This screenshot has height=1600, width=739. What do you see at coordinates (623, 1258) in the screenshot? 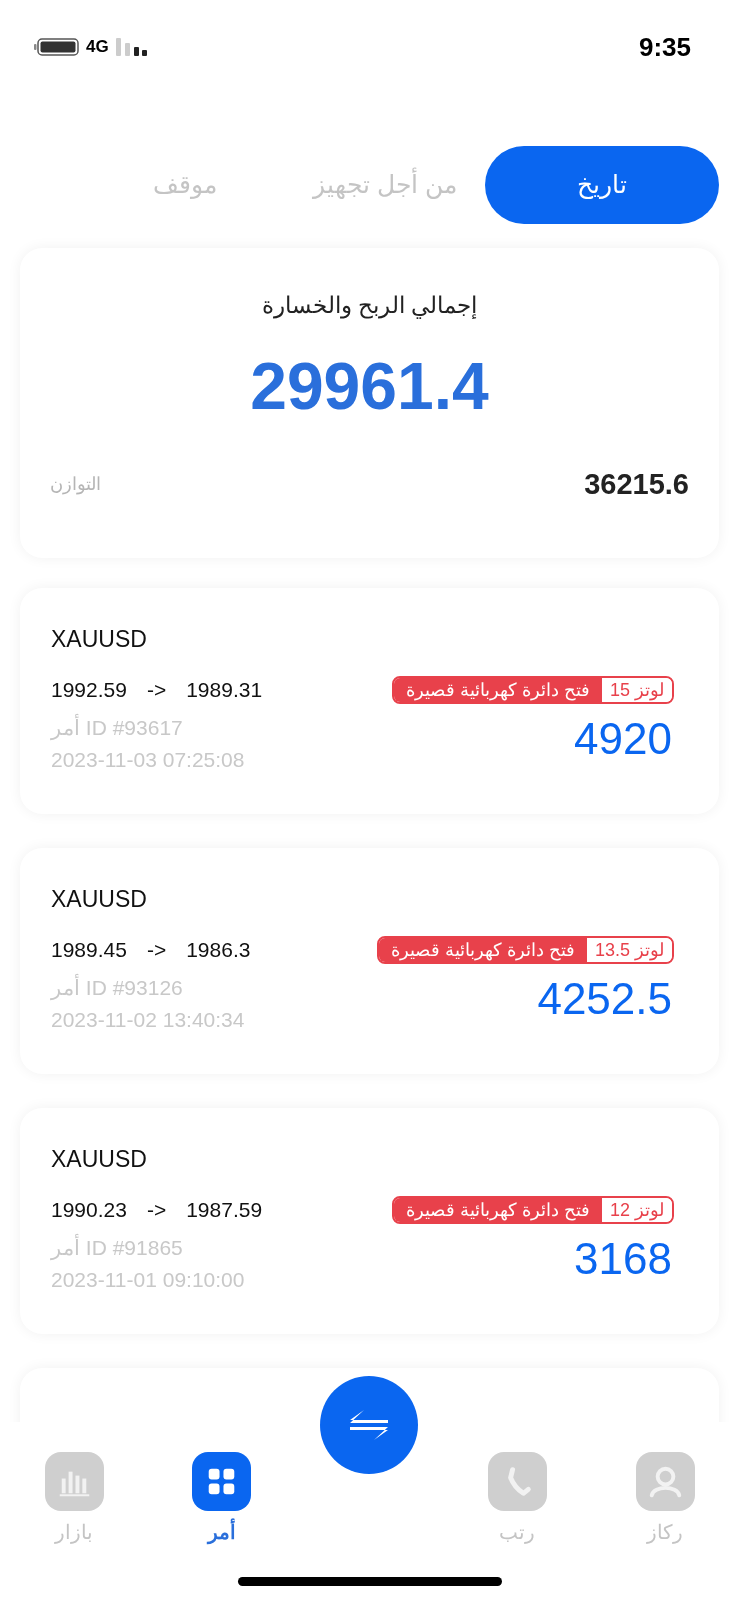
I see `profit-value: 3168` at bounding box center [623, 1258].